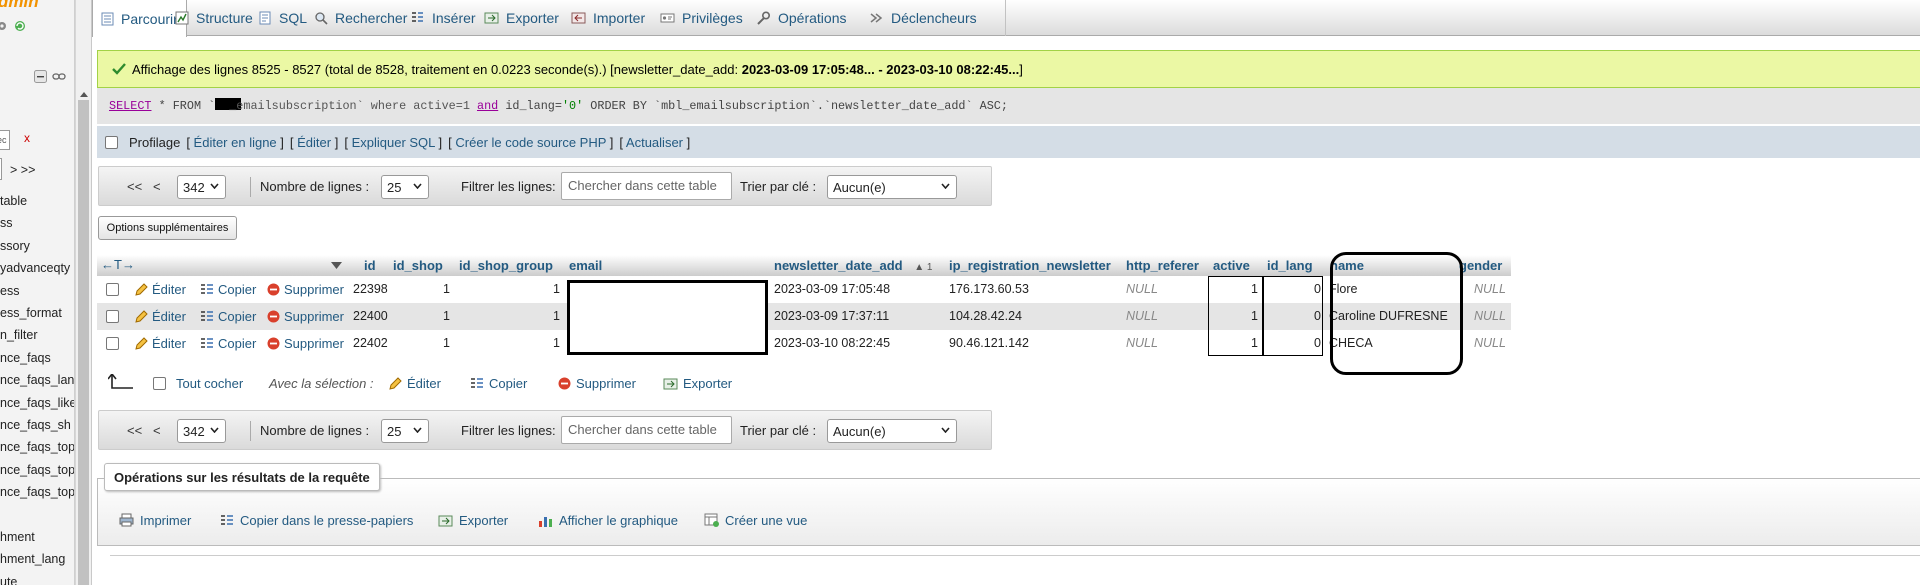 The height and width of the screenshot is (585, 1920). What do you see at coordinates (608, 520) in the screenshot?
I see `display-chart-button: Afficher le graphique` at bounding box center [608, 520].